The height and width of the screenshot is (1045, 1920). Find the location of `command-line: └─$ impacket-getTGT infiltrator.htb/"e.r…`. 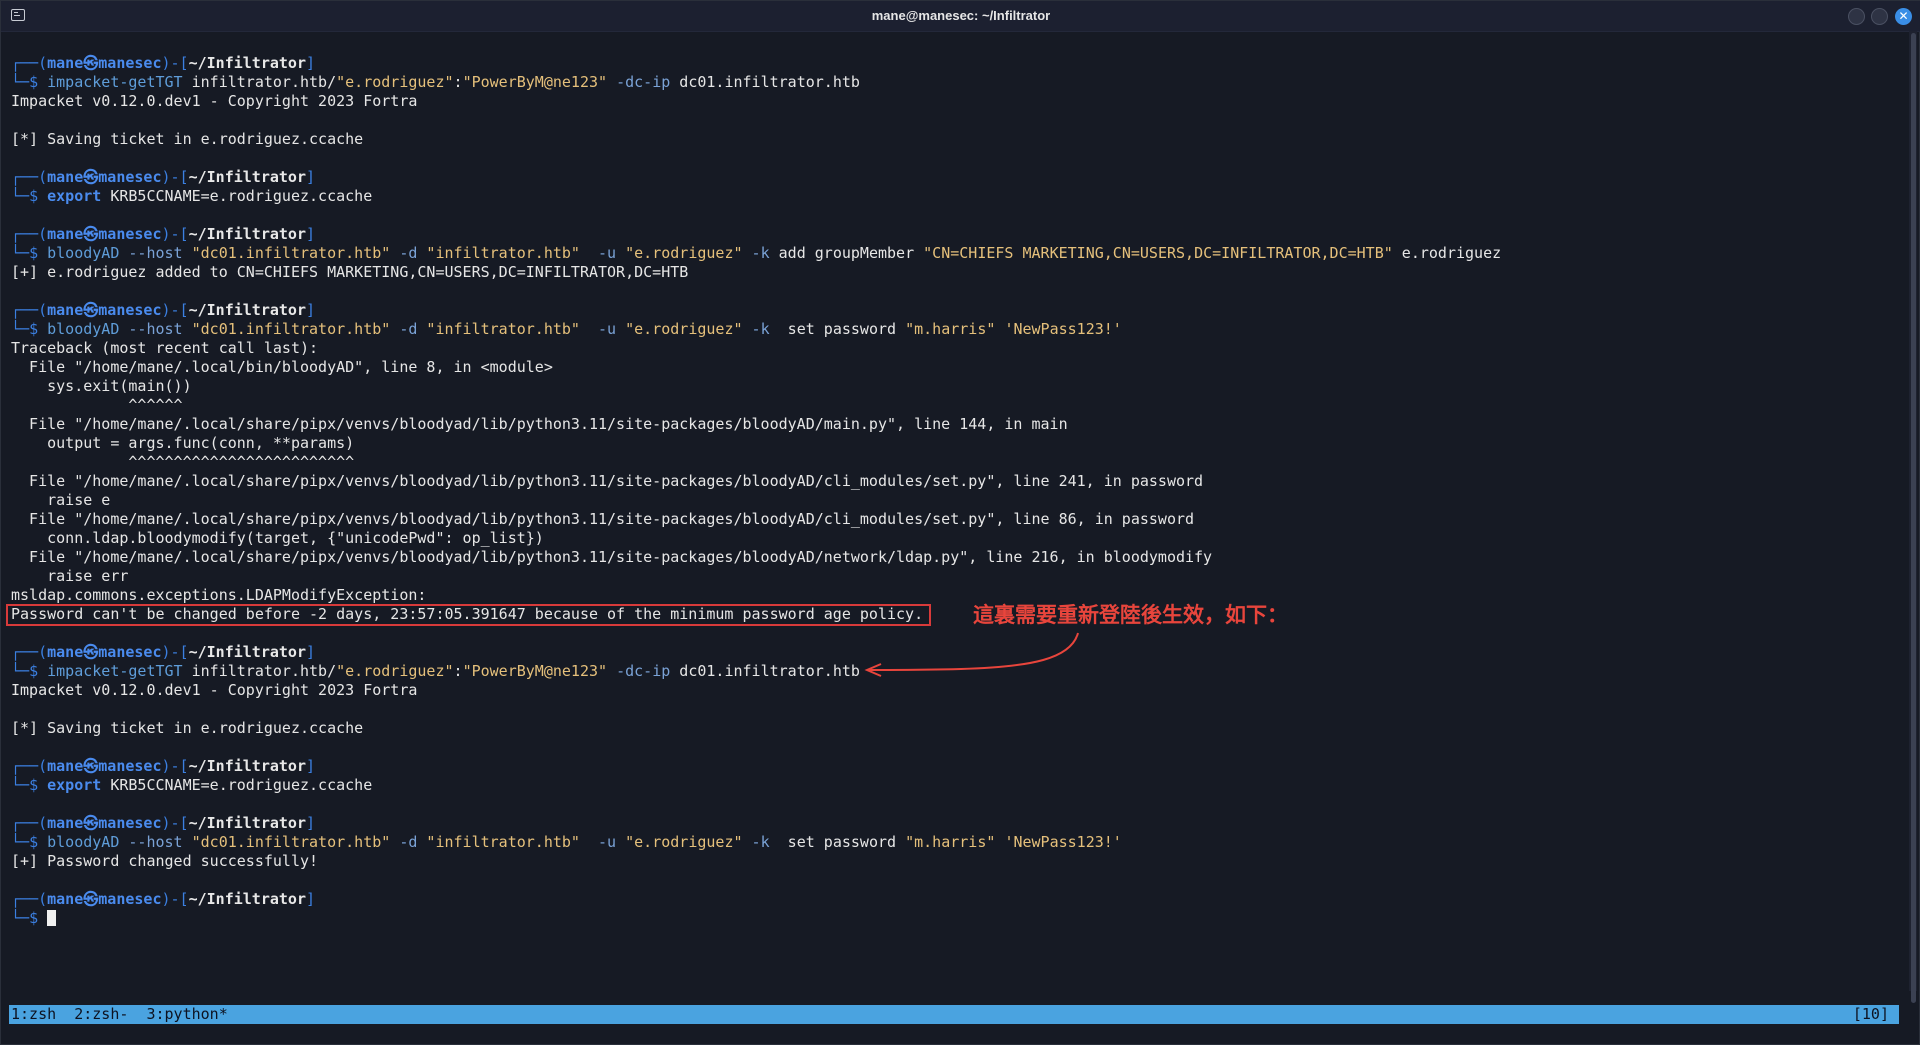

command-line: └─$ impacket-getTGT infiltrator.htb/"e.r… is located at coordinates (435, 82).